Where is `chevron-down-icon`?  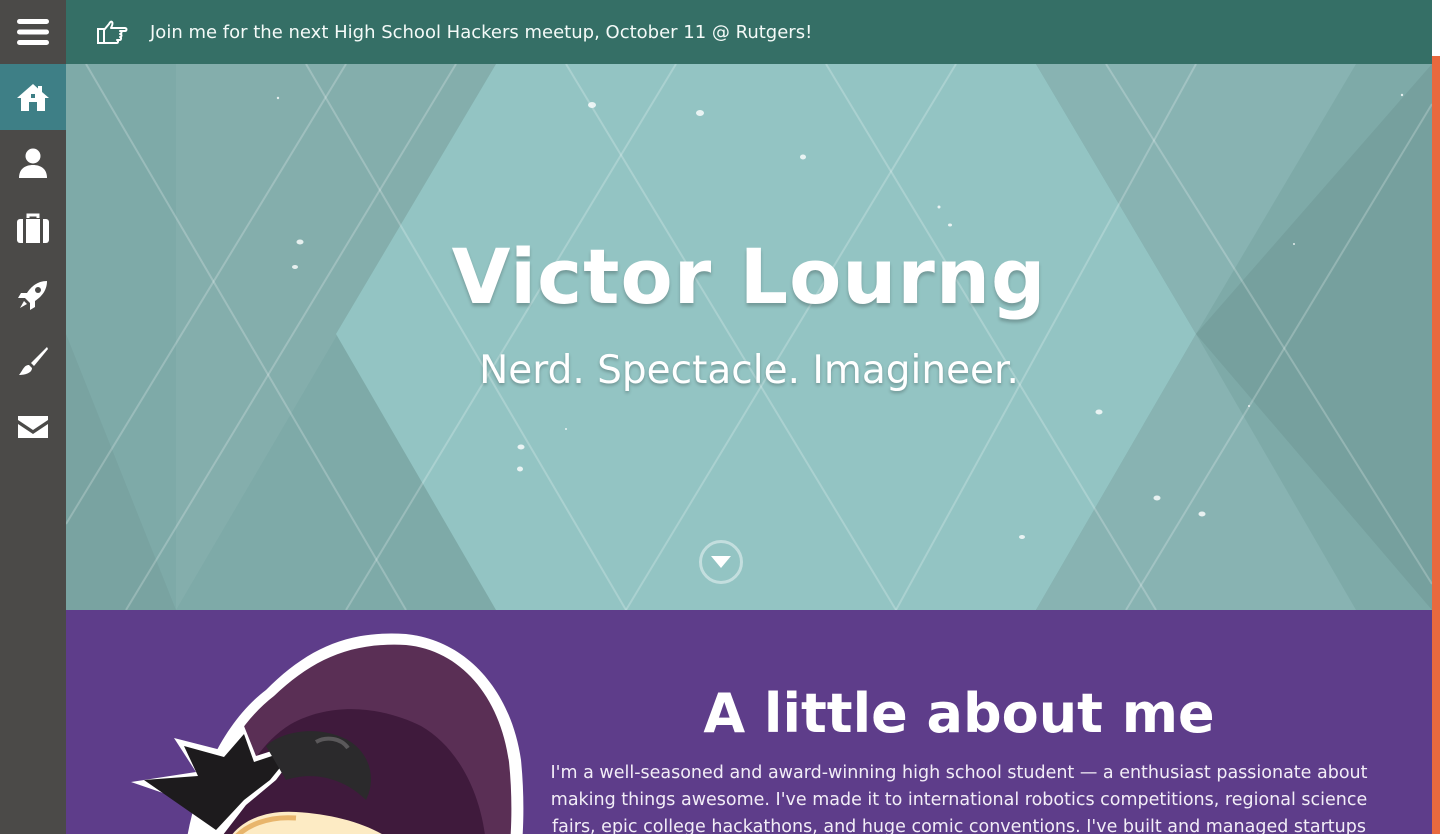 chevron-down-icon is located at coordinates (721, 562).